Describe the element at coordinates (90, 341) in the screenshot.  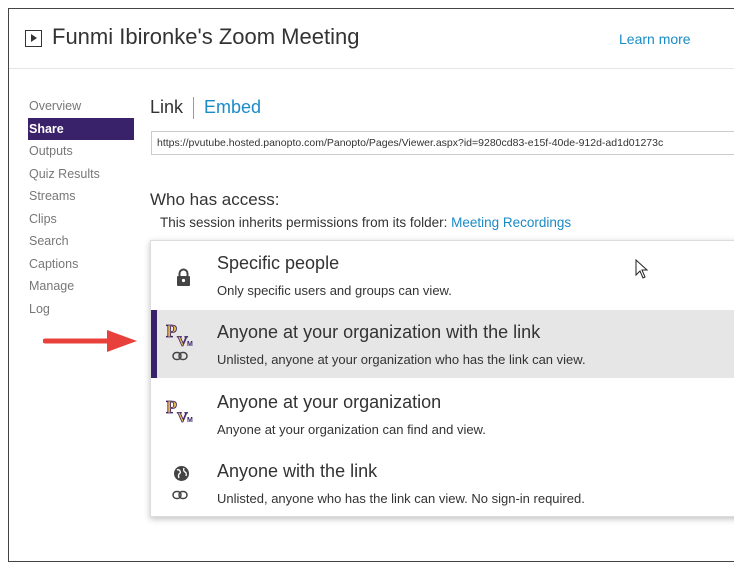
I see `red-arrow-annotation` at that location.